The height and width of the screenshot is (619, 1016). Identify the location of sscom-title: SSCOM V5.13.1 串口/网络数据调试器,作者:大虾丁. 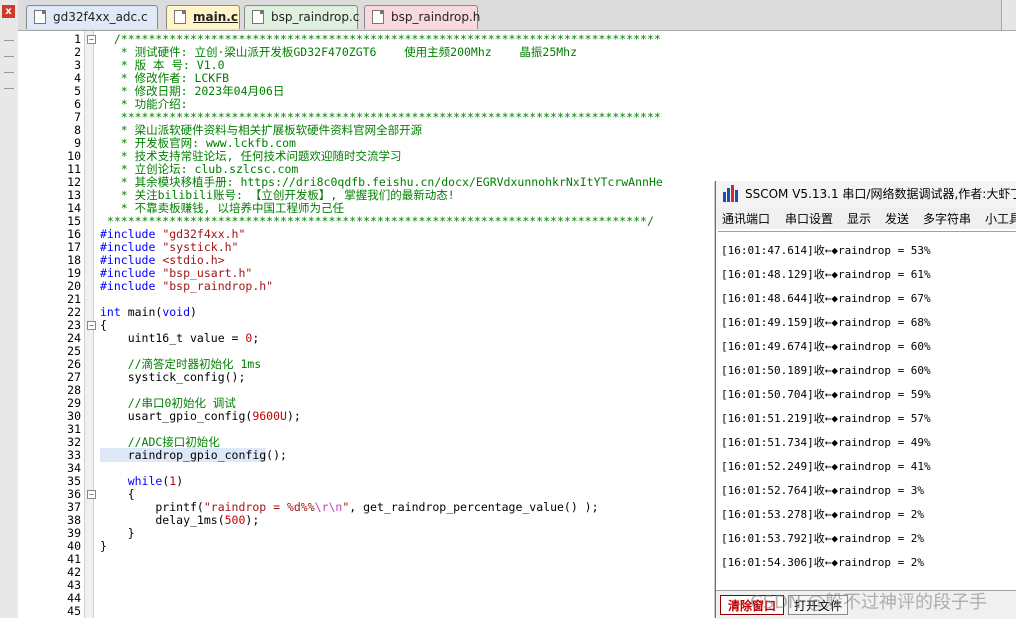
(880, 194).